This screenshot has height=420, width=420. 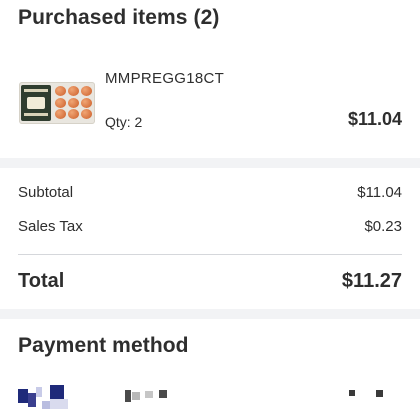 What do you see at coordinates (210, 254) in the screenshot?
I see `total-separator` at bounding box center [210, 254].